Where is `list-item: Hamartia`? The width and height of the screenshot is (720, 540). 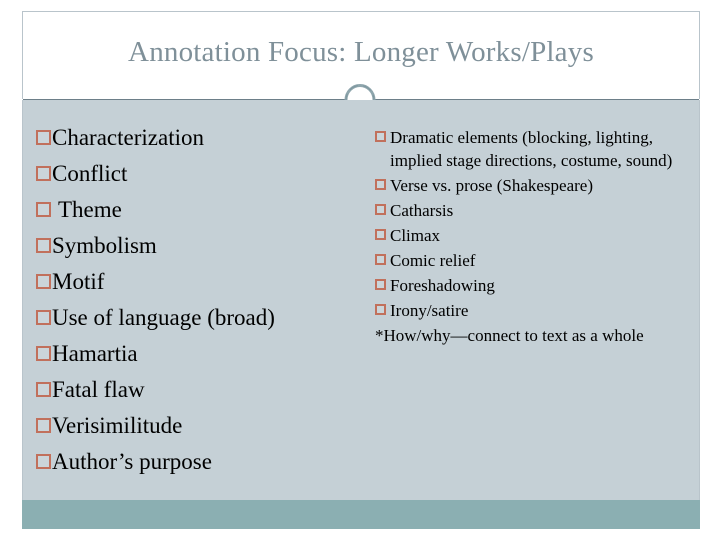 list-item: Hamartia is located at coordinates (201, 354).